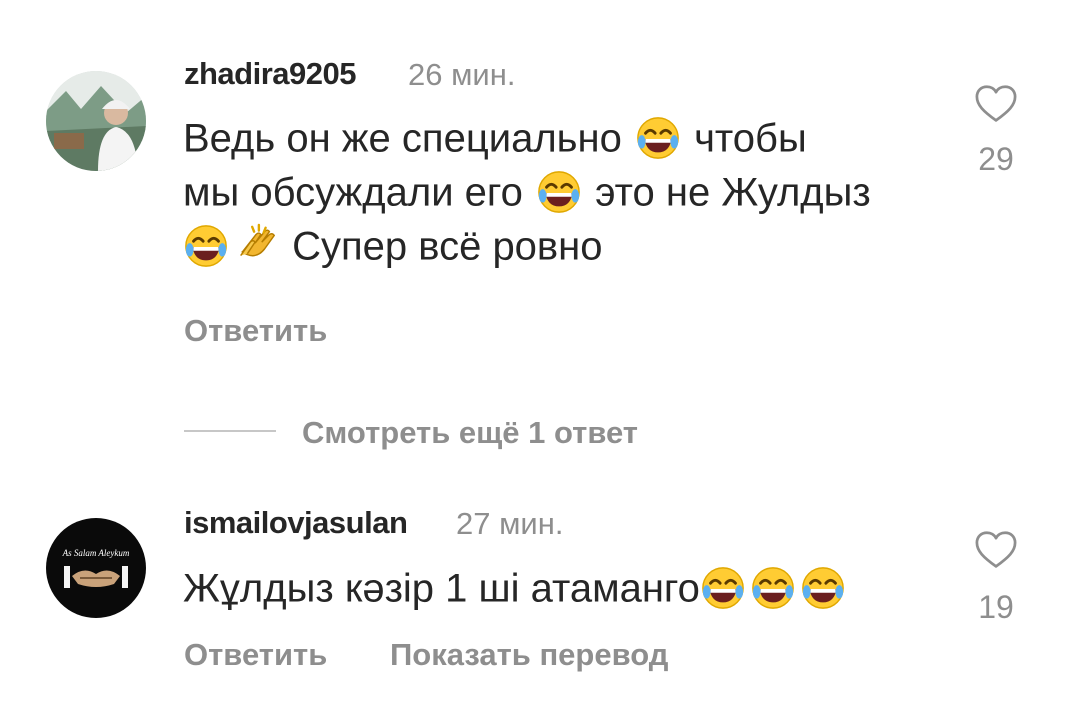 This screenshot has width=1080, height=712. I want to click on show-translation-button: Показать перевод, so click(529, 655).